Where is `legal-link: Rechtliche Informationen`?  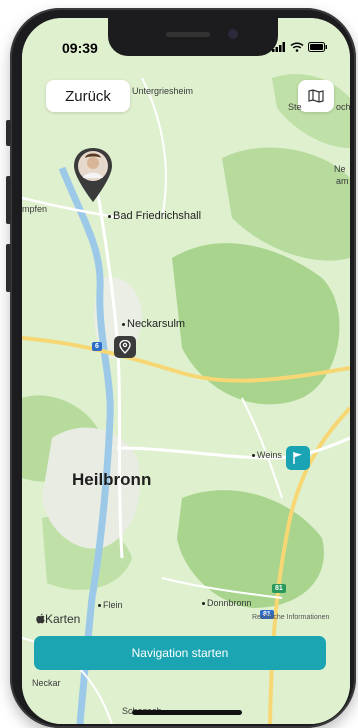
legal-link: Rechtliche Informationen is located at coordinates (290, 617).